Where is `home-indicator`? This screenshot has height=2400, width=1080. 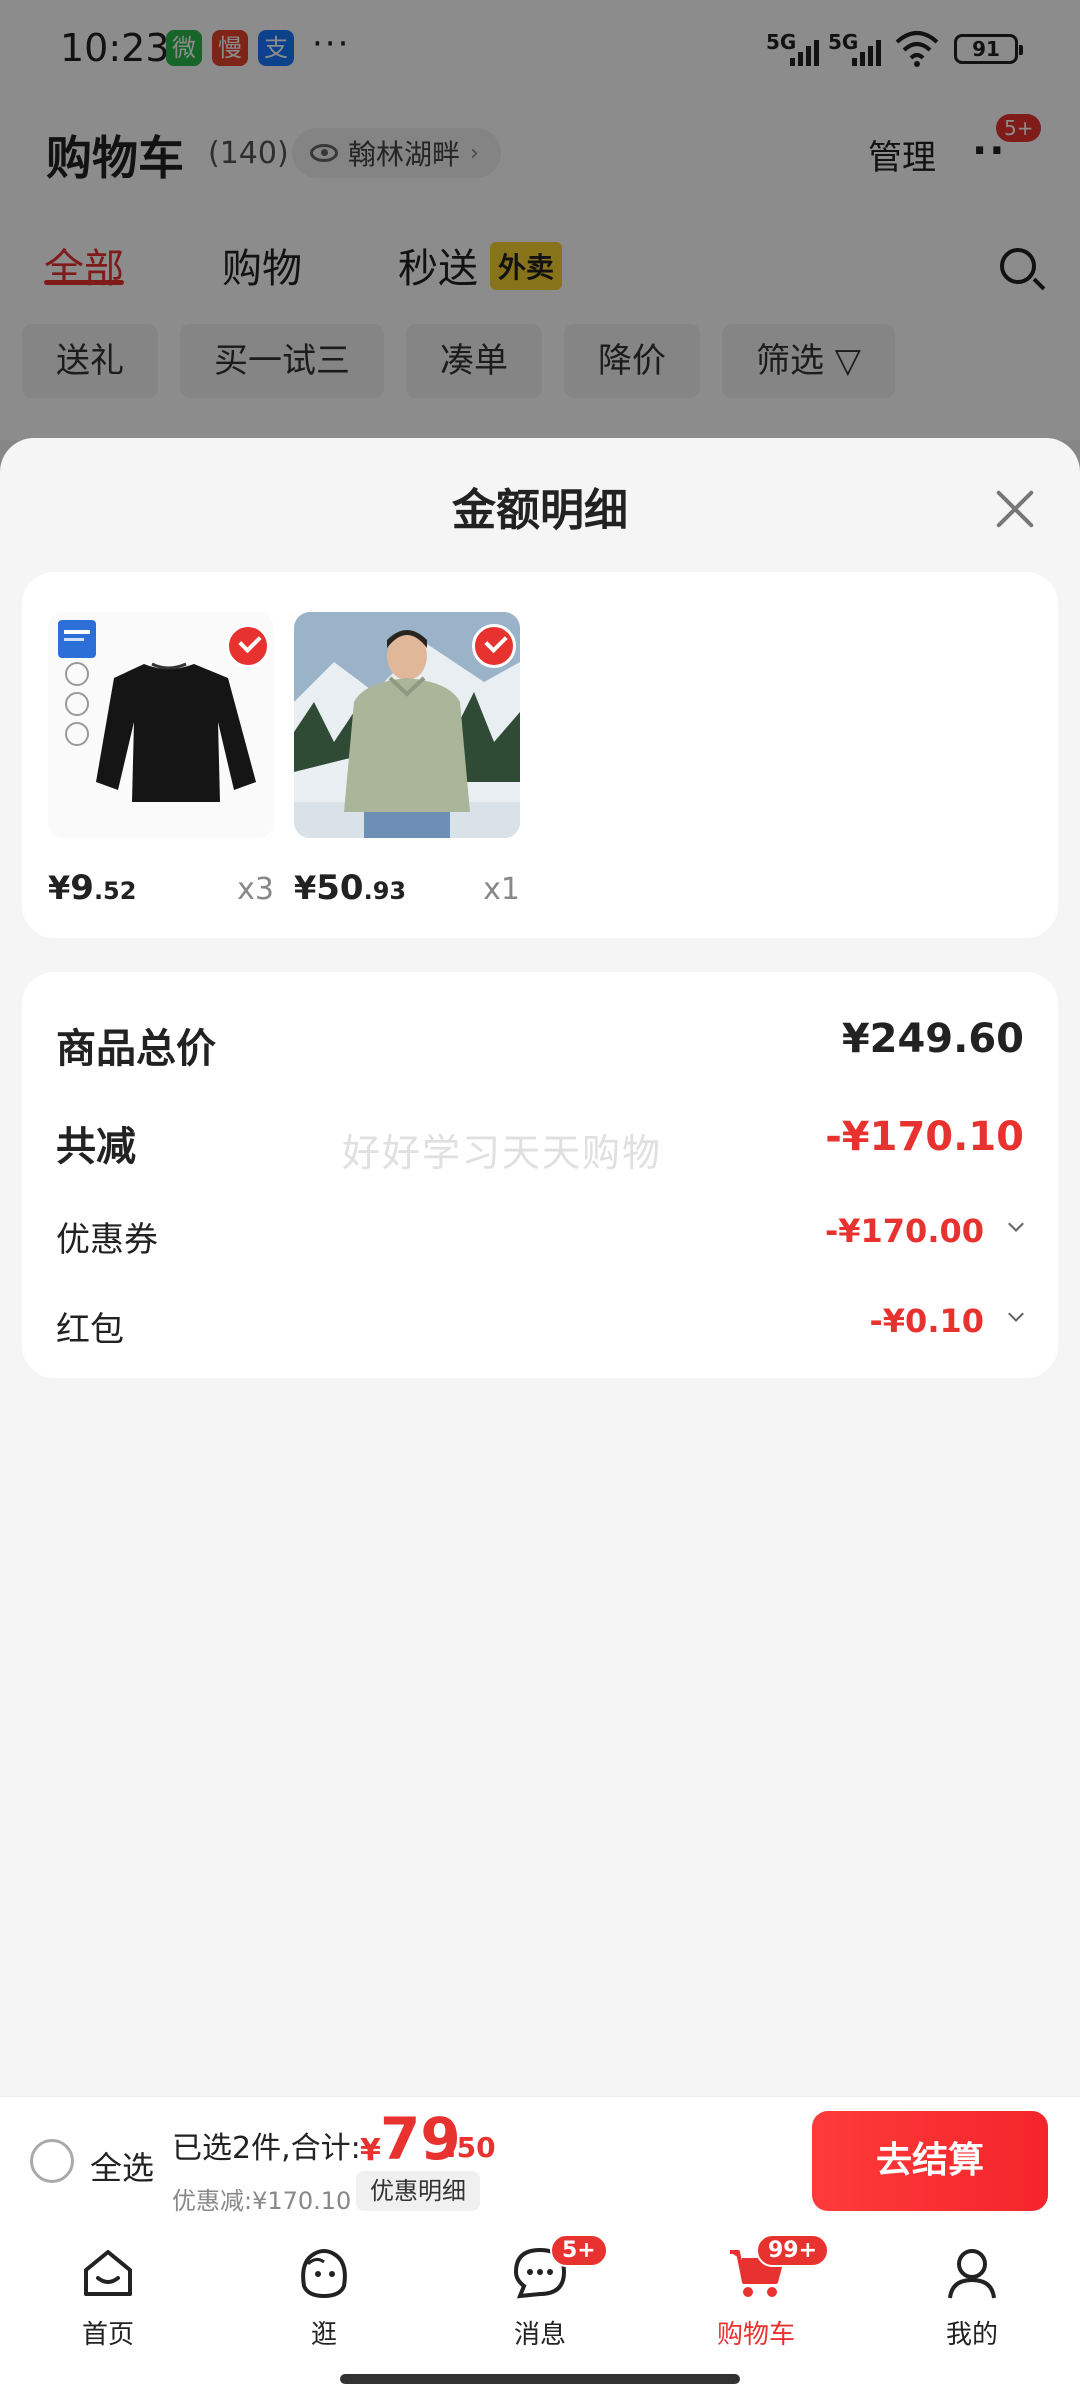 home-indicator is located at coordinates (540, 2379).